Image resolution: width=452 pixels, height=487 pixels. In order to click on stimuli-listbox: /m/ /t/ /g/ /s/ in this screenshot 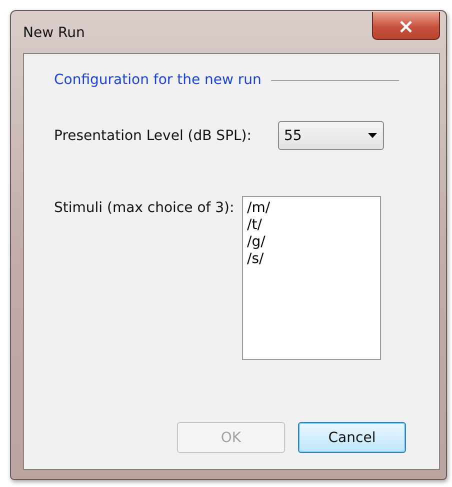, I will do `click(311, 278)`.